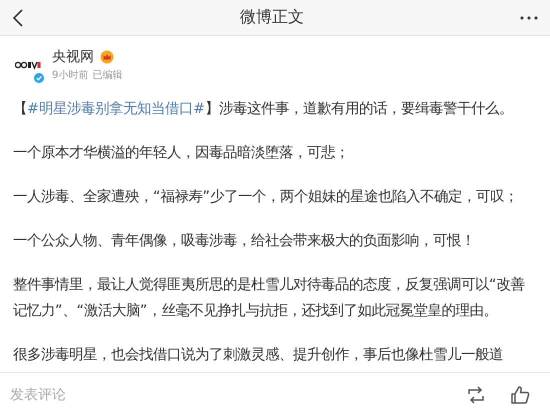  I want to click on edited-label: 已编辑, so click(107, 75).